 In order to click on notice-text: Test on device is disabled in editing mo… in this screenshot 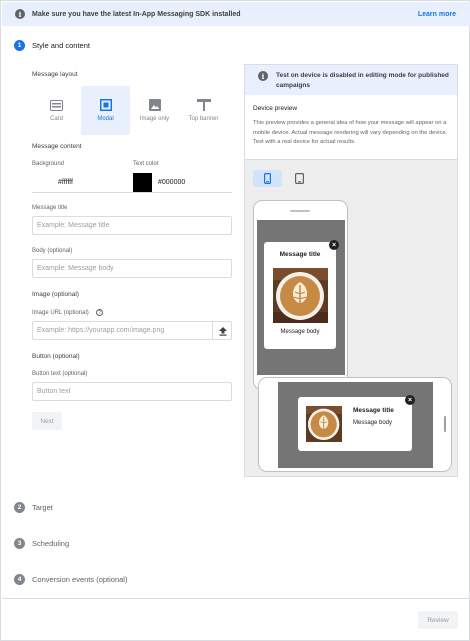, I will do `click(362, 80)`.